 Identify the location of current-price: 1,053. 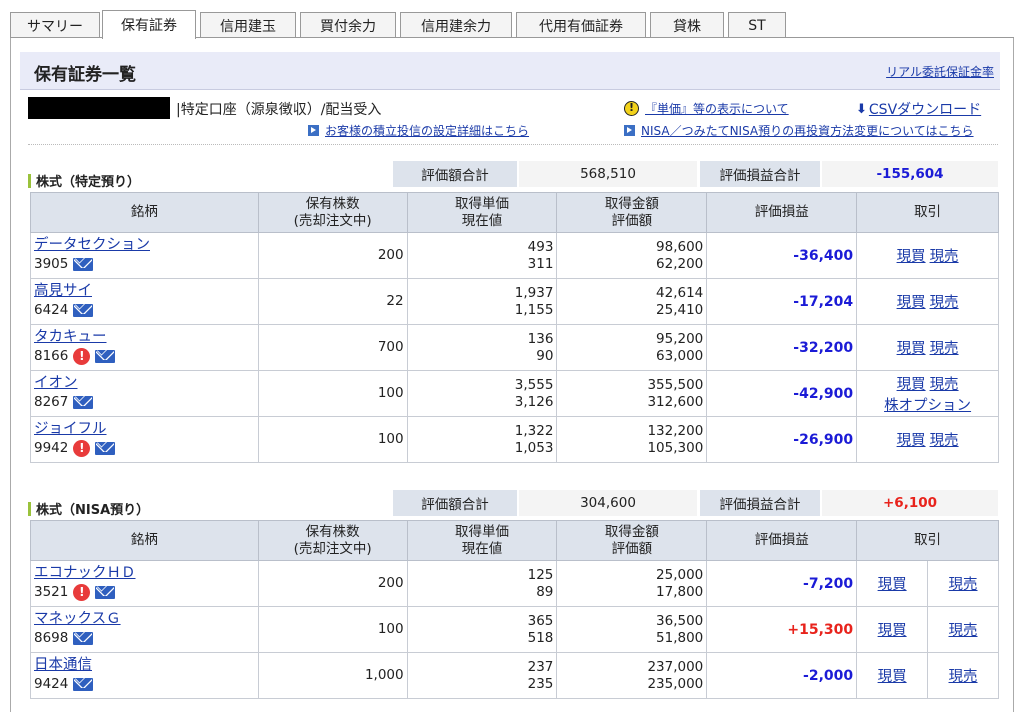
(534, 447).